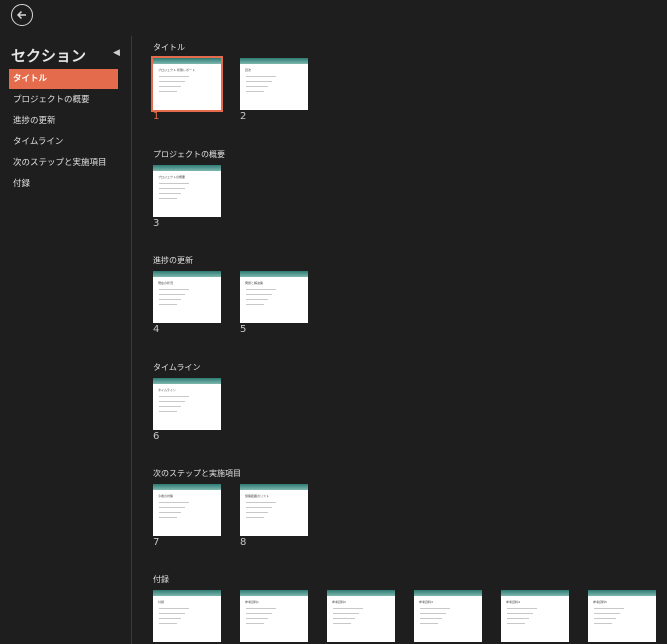 Image resolution: width=667 pixels, height=644 pixels. What do you see at coordinates (176, 70) in the screenshot?
I see `slide-title-text: プロジェクト 状態レポート` at bounding box center [176, 70].